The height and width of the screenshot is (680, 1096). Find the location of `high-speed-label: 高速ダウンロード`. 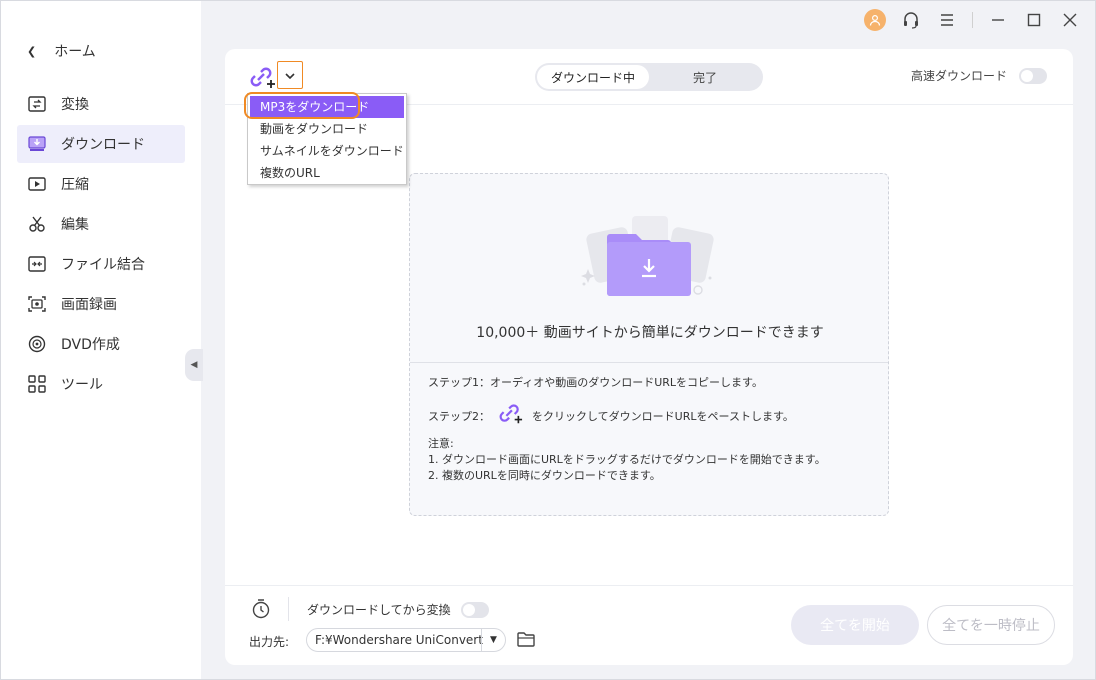

high-speed-label: 高速ダウンロード is located at coordinates (958, 76).